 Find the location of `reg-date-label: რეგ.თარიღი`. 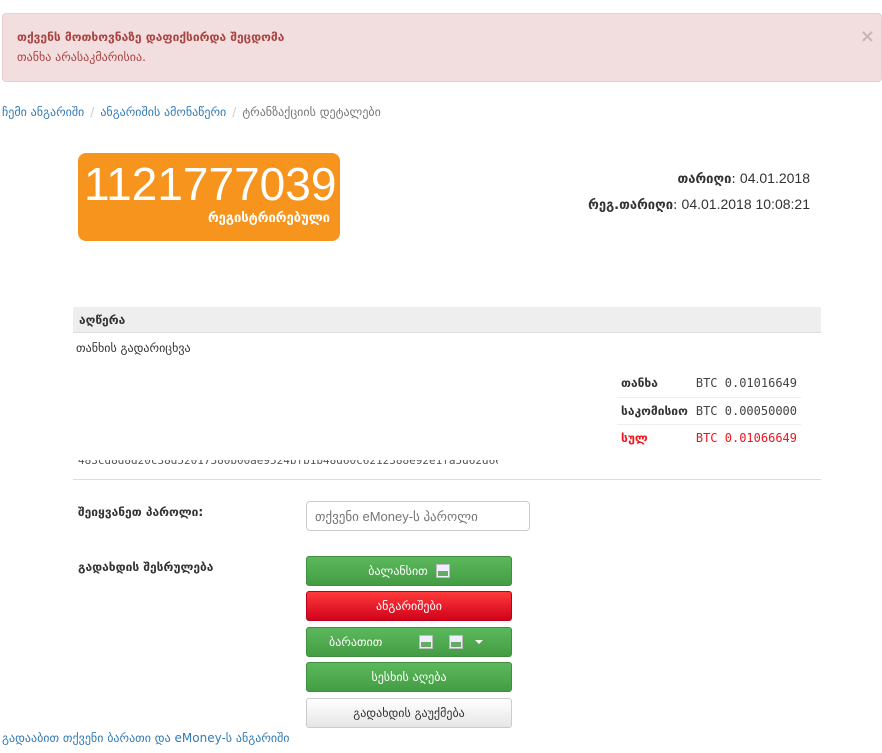

reg-date-label: რეგ.თარიღი is located at coordinates (631, 205).